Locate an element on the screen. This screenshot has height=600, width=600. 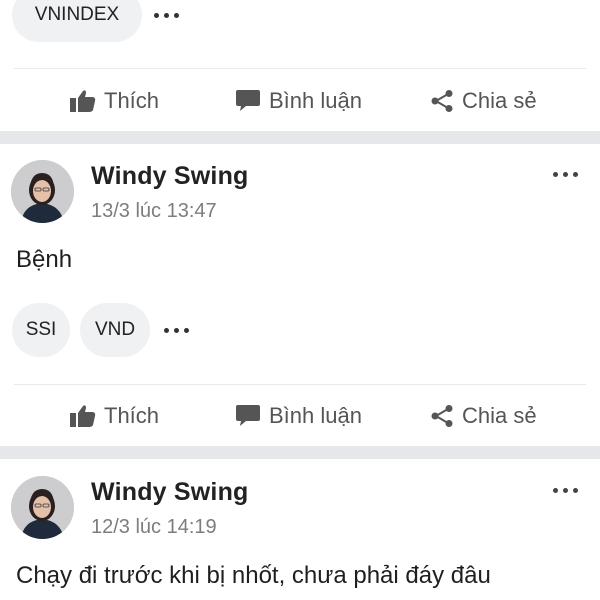
tag-label: VND is located at coordinates (115, 329).